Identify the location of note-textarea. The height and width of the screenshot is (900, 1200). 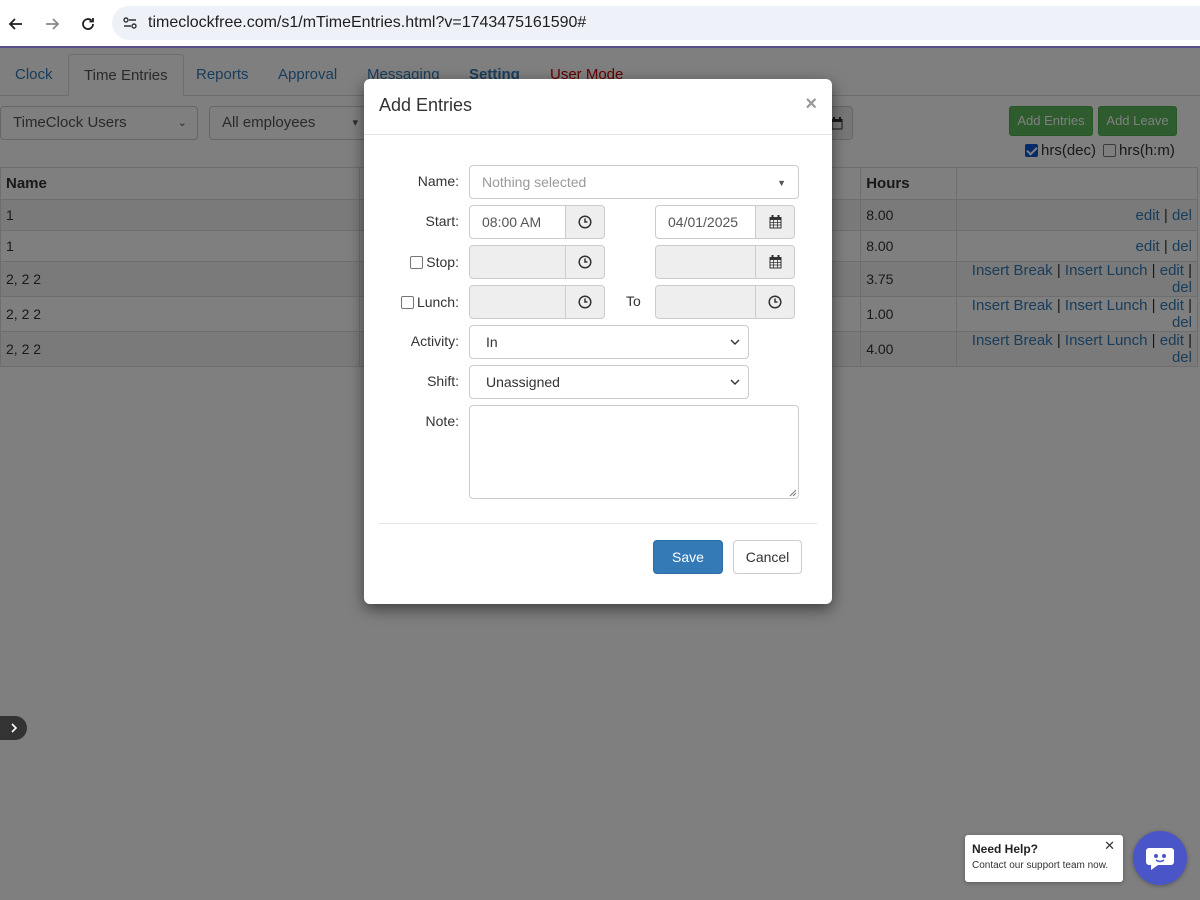
(634, 452).